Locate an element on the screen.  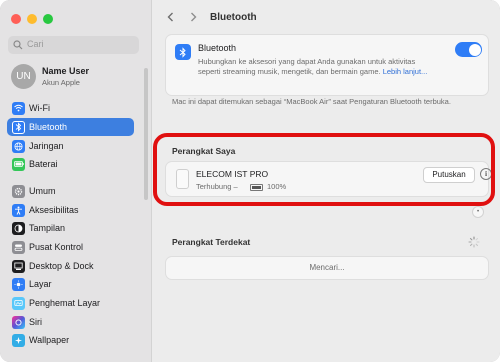
page-title: Bluetooth is located at coordinates (233, 17).